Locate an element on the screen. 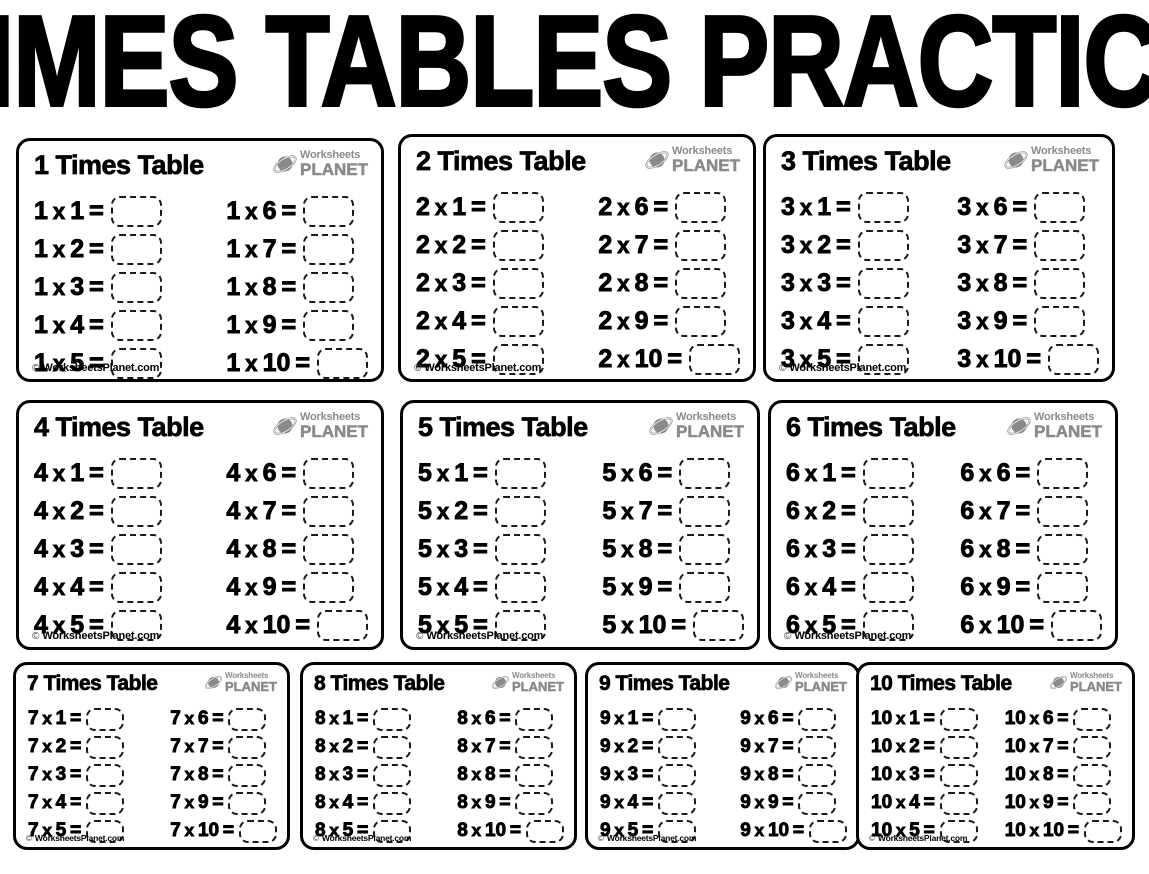 The width and height of the screenshot is (1149, 874). equation-multiplier: 1 is located at coordinates (61, 719).